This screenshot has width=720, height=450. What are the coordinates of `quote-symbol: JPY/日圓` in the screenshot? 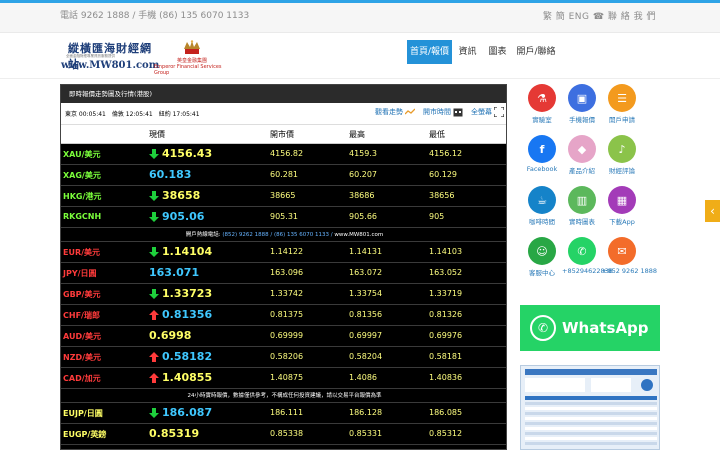 It's located at (80, 273).